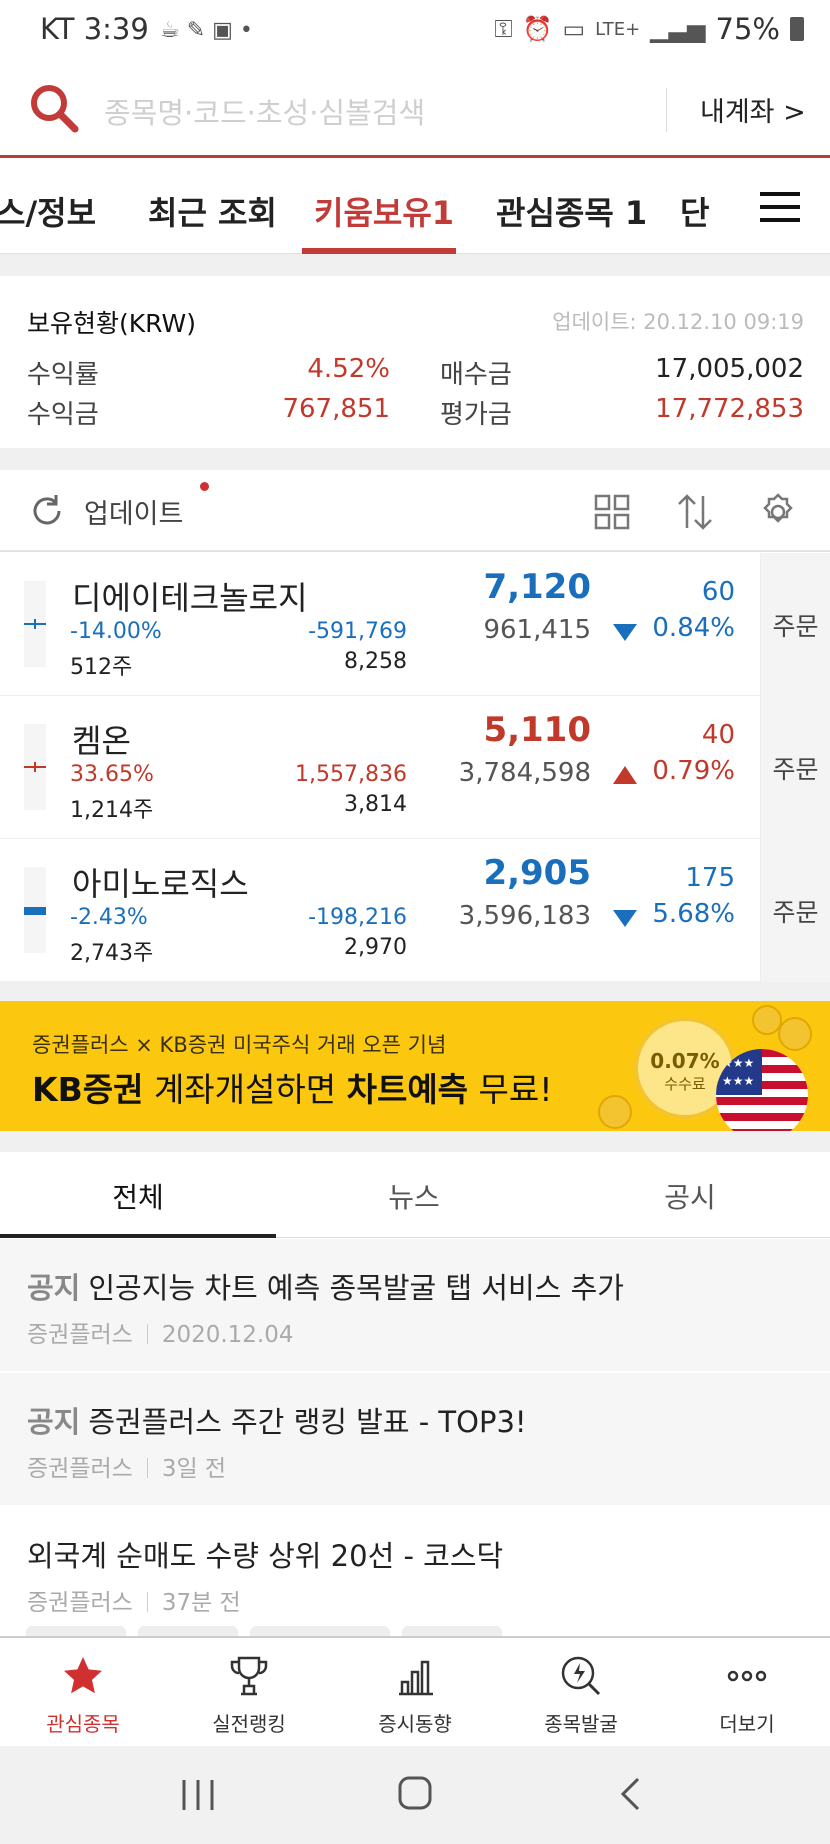  What do you see at coordinates (348, 369) in the screenshot?
I see `return-rate-value: 4.52%` at bounding box center [348, 369].